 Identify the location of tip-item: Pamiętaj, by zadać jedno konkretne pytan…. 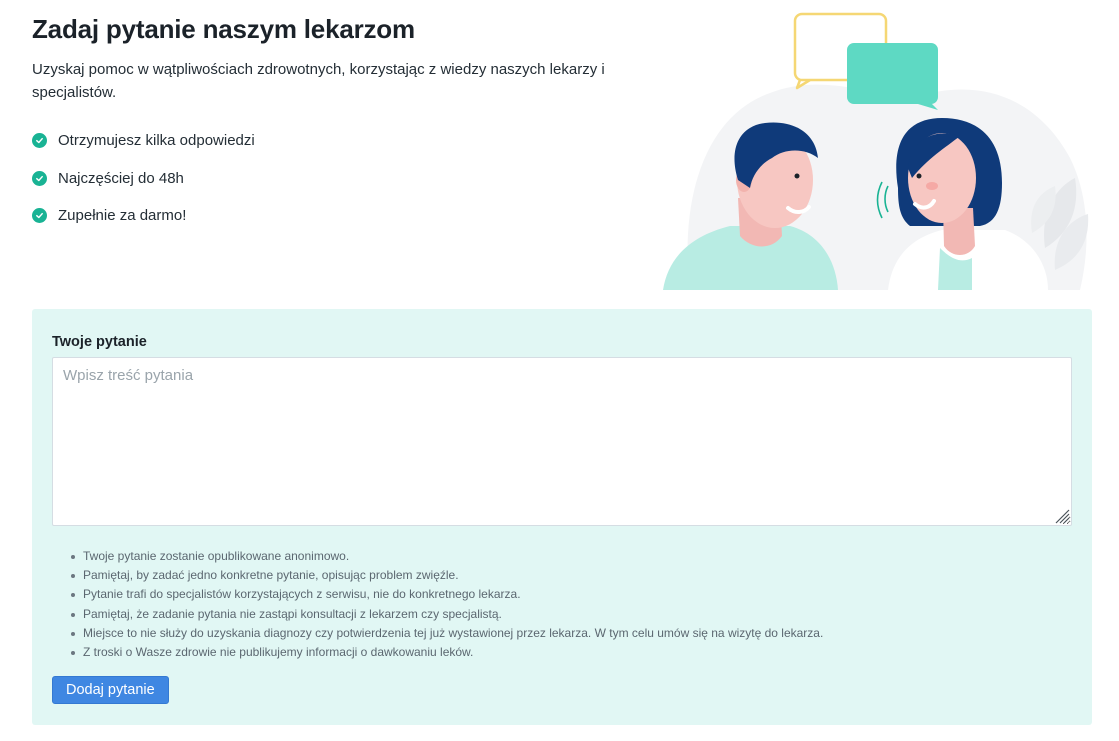
(446, 575).